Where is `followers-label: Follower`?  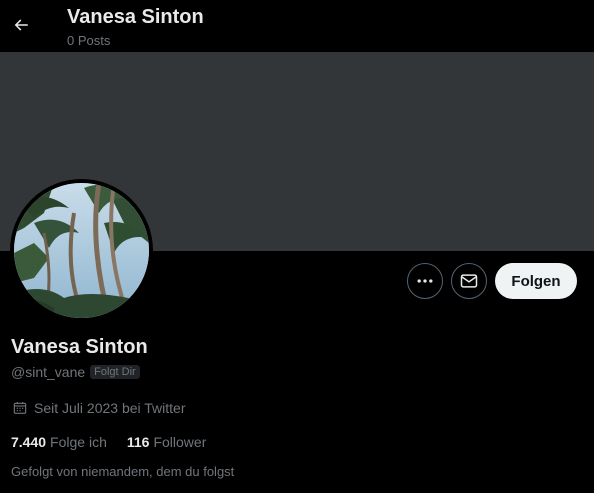 followers-label: Follower is located at coordinates (180, 442).